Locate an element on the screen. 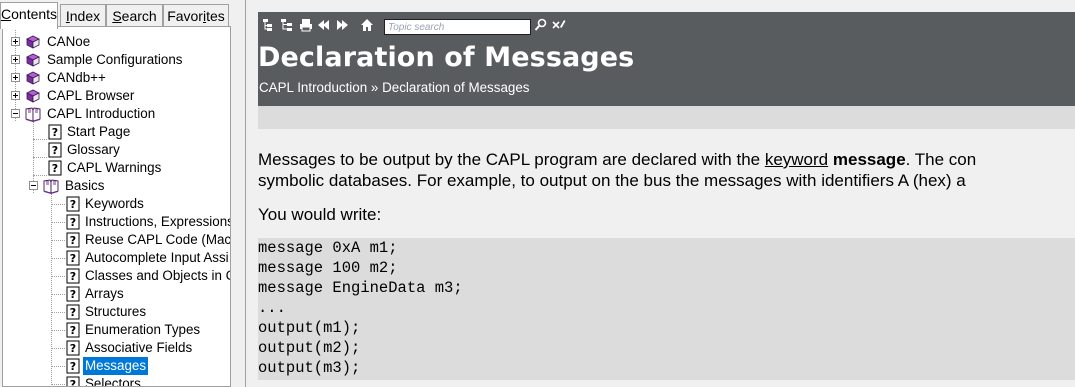 This screenshot has height=387, width=1075. tree-item-capl-browser: CAPL Browser is located at coordinates (116, 96).